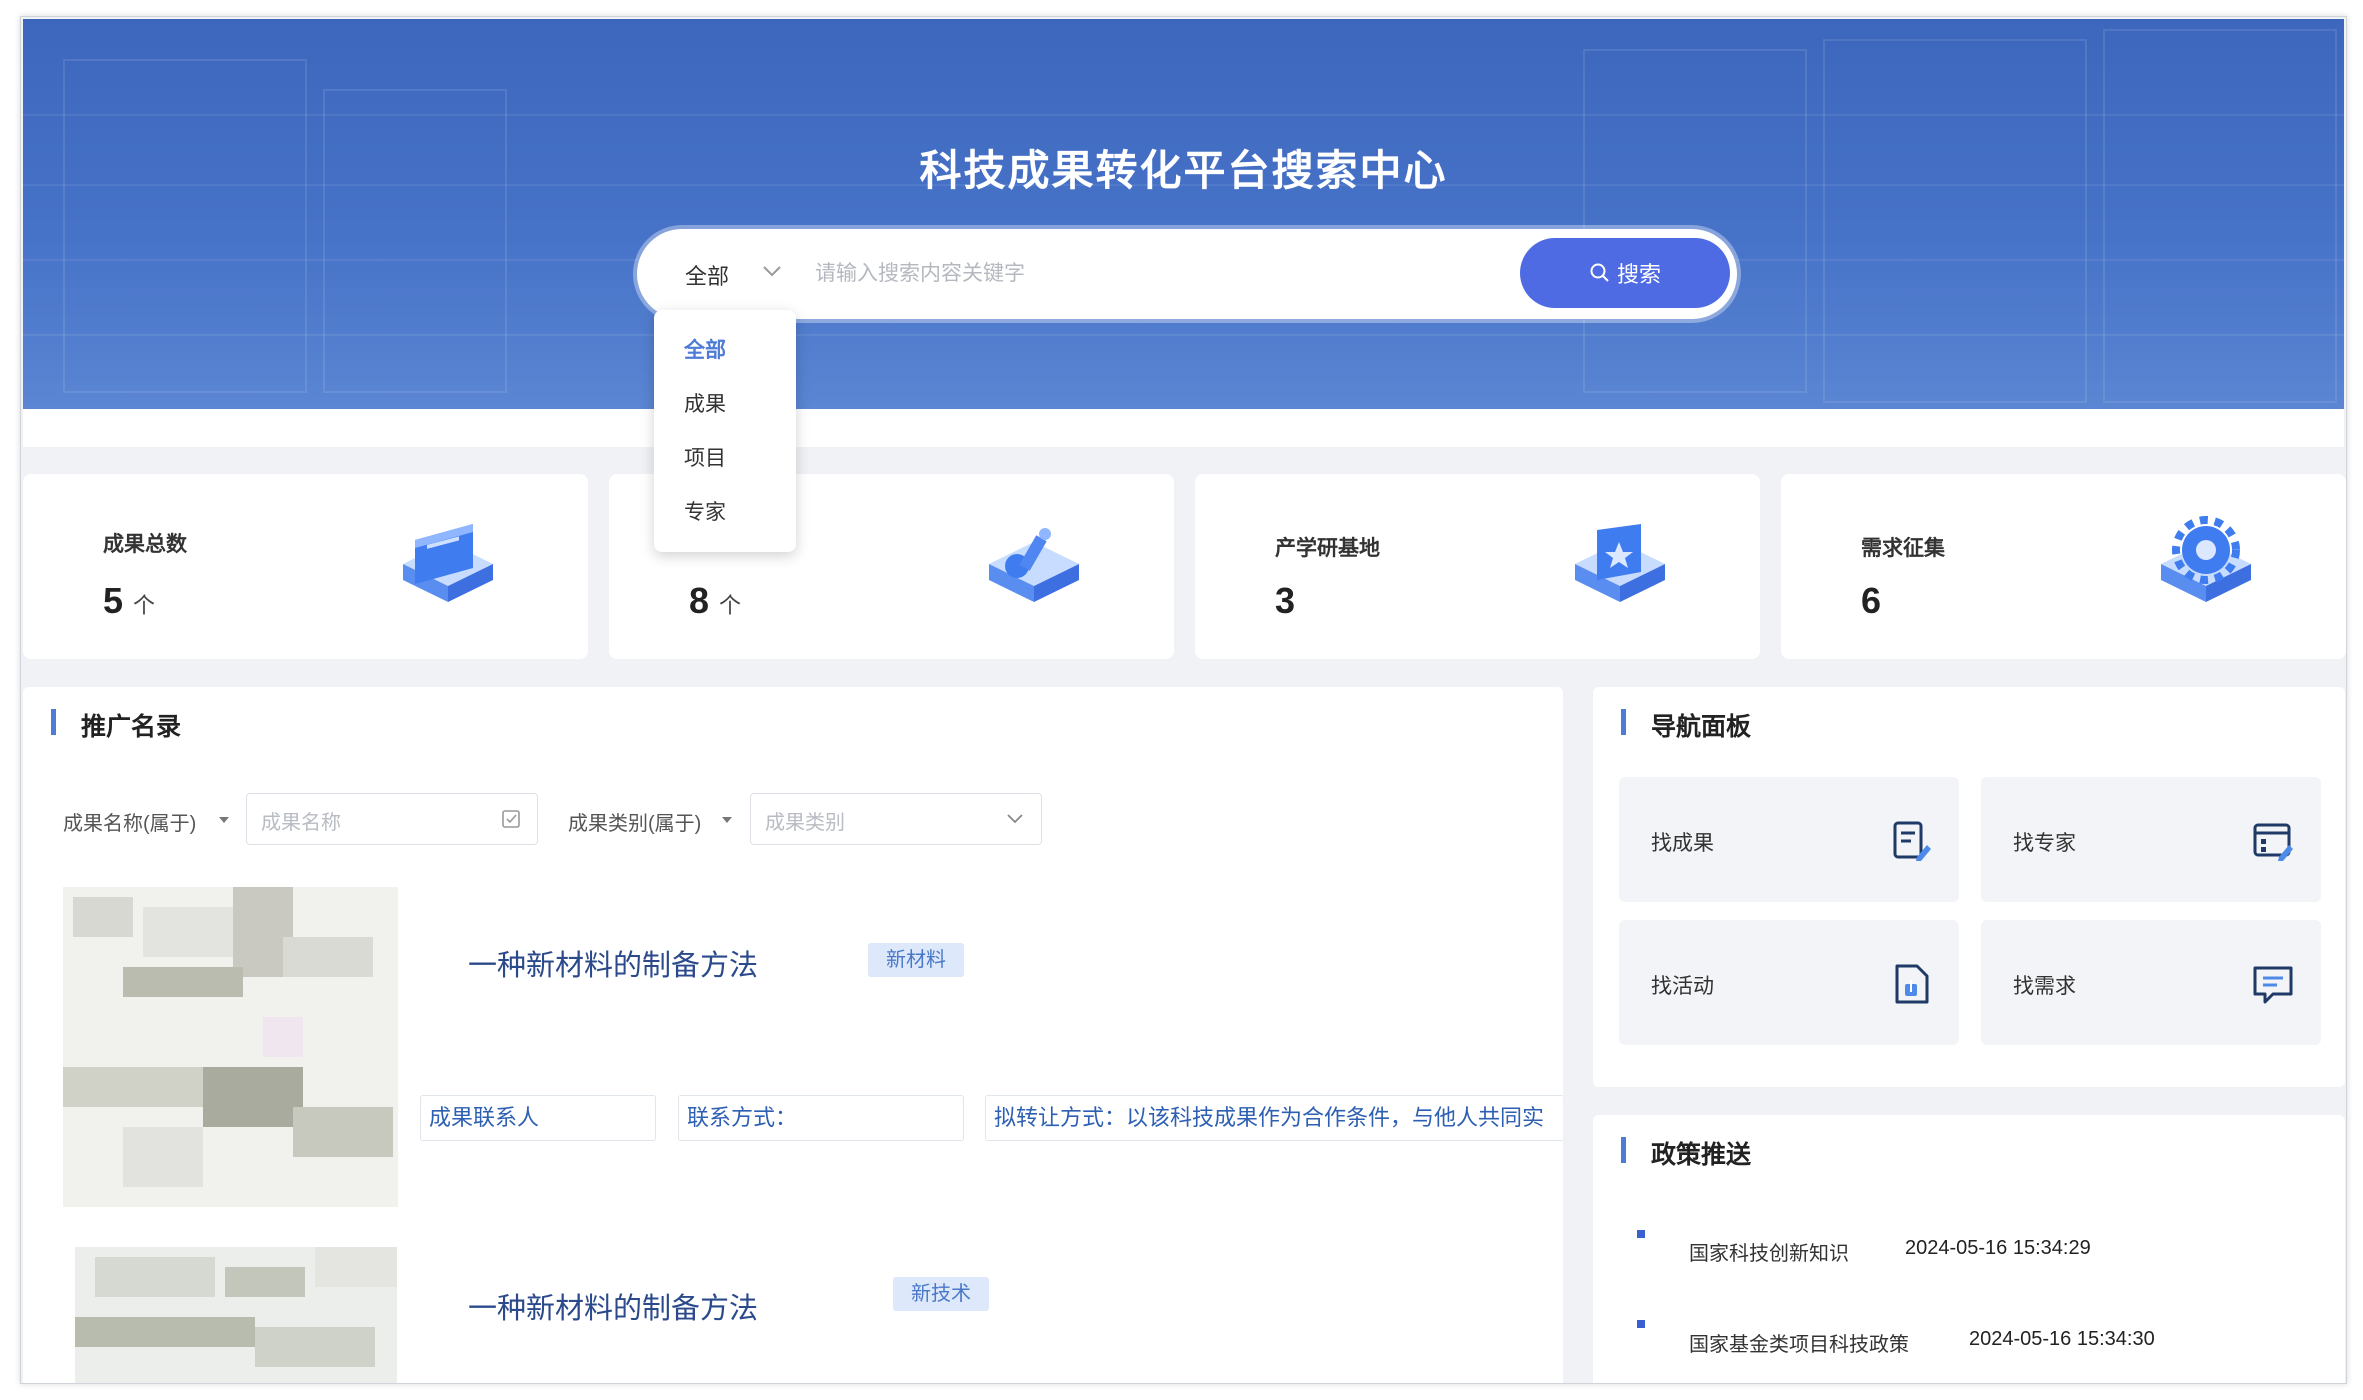  I want to click on search-button: 搜索, so click(1625, 273).